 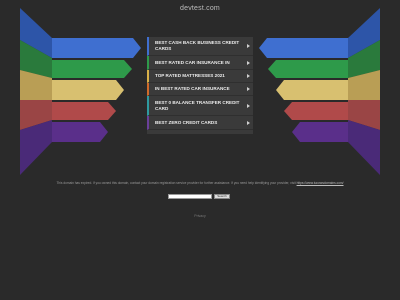 What do you see at coordinates (192, 62) in the screenshot?
I see `related-link-label: BEST RATED CAR INSURANCE IN` at bounding box center [192, 62].